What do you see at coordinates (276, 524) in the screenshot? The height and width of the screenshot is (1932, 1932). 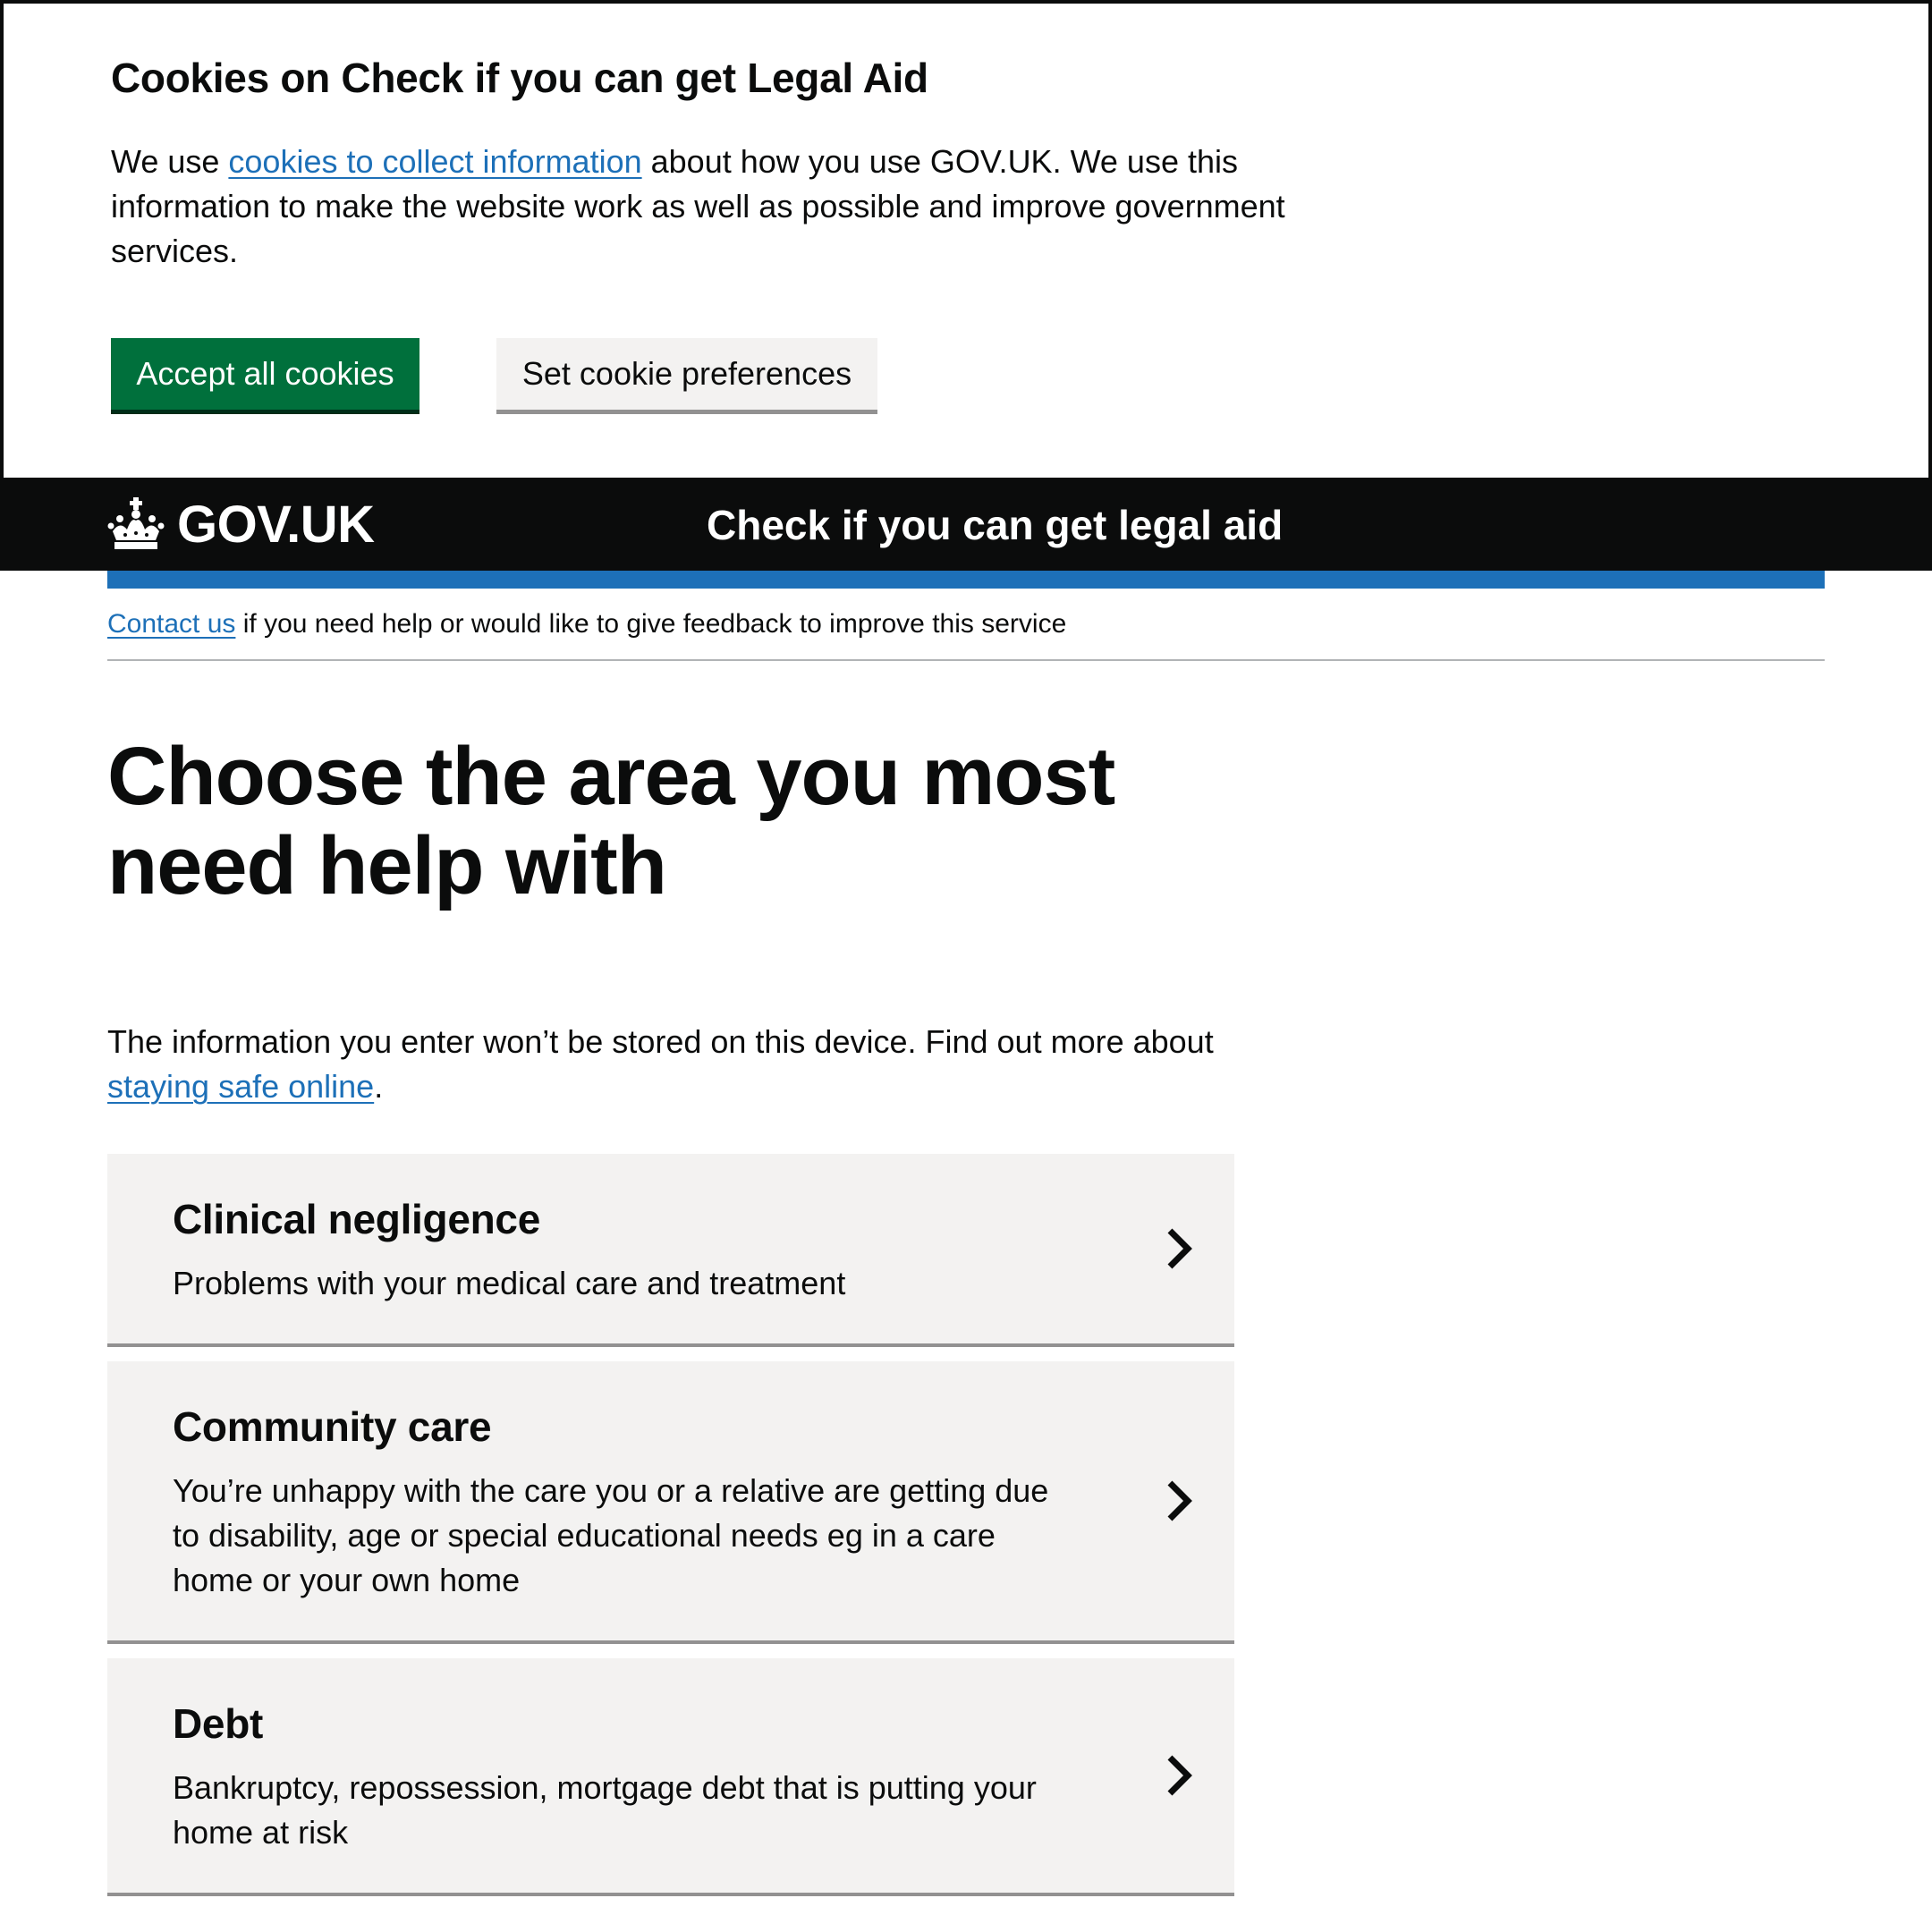 I see `govuk-logo-text: GOV.UK` at bounding box center [276, 524].